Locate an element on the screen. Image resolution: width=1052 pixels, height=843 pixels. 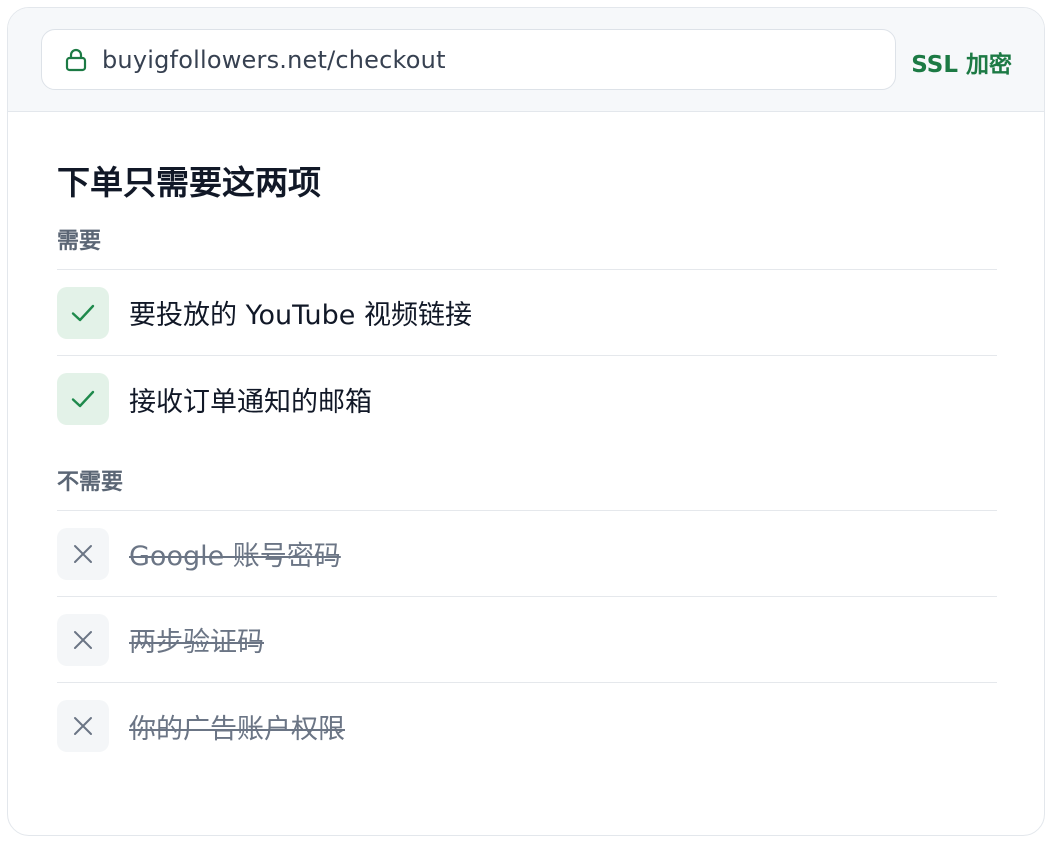
list-item: 两步验证码 is located at coordinates (527, 640).